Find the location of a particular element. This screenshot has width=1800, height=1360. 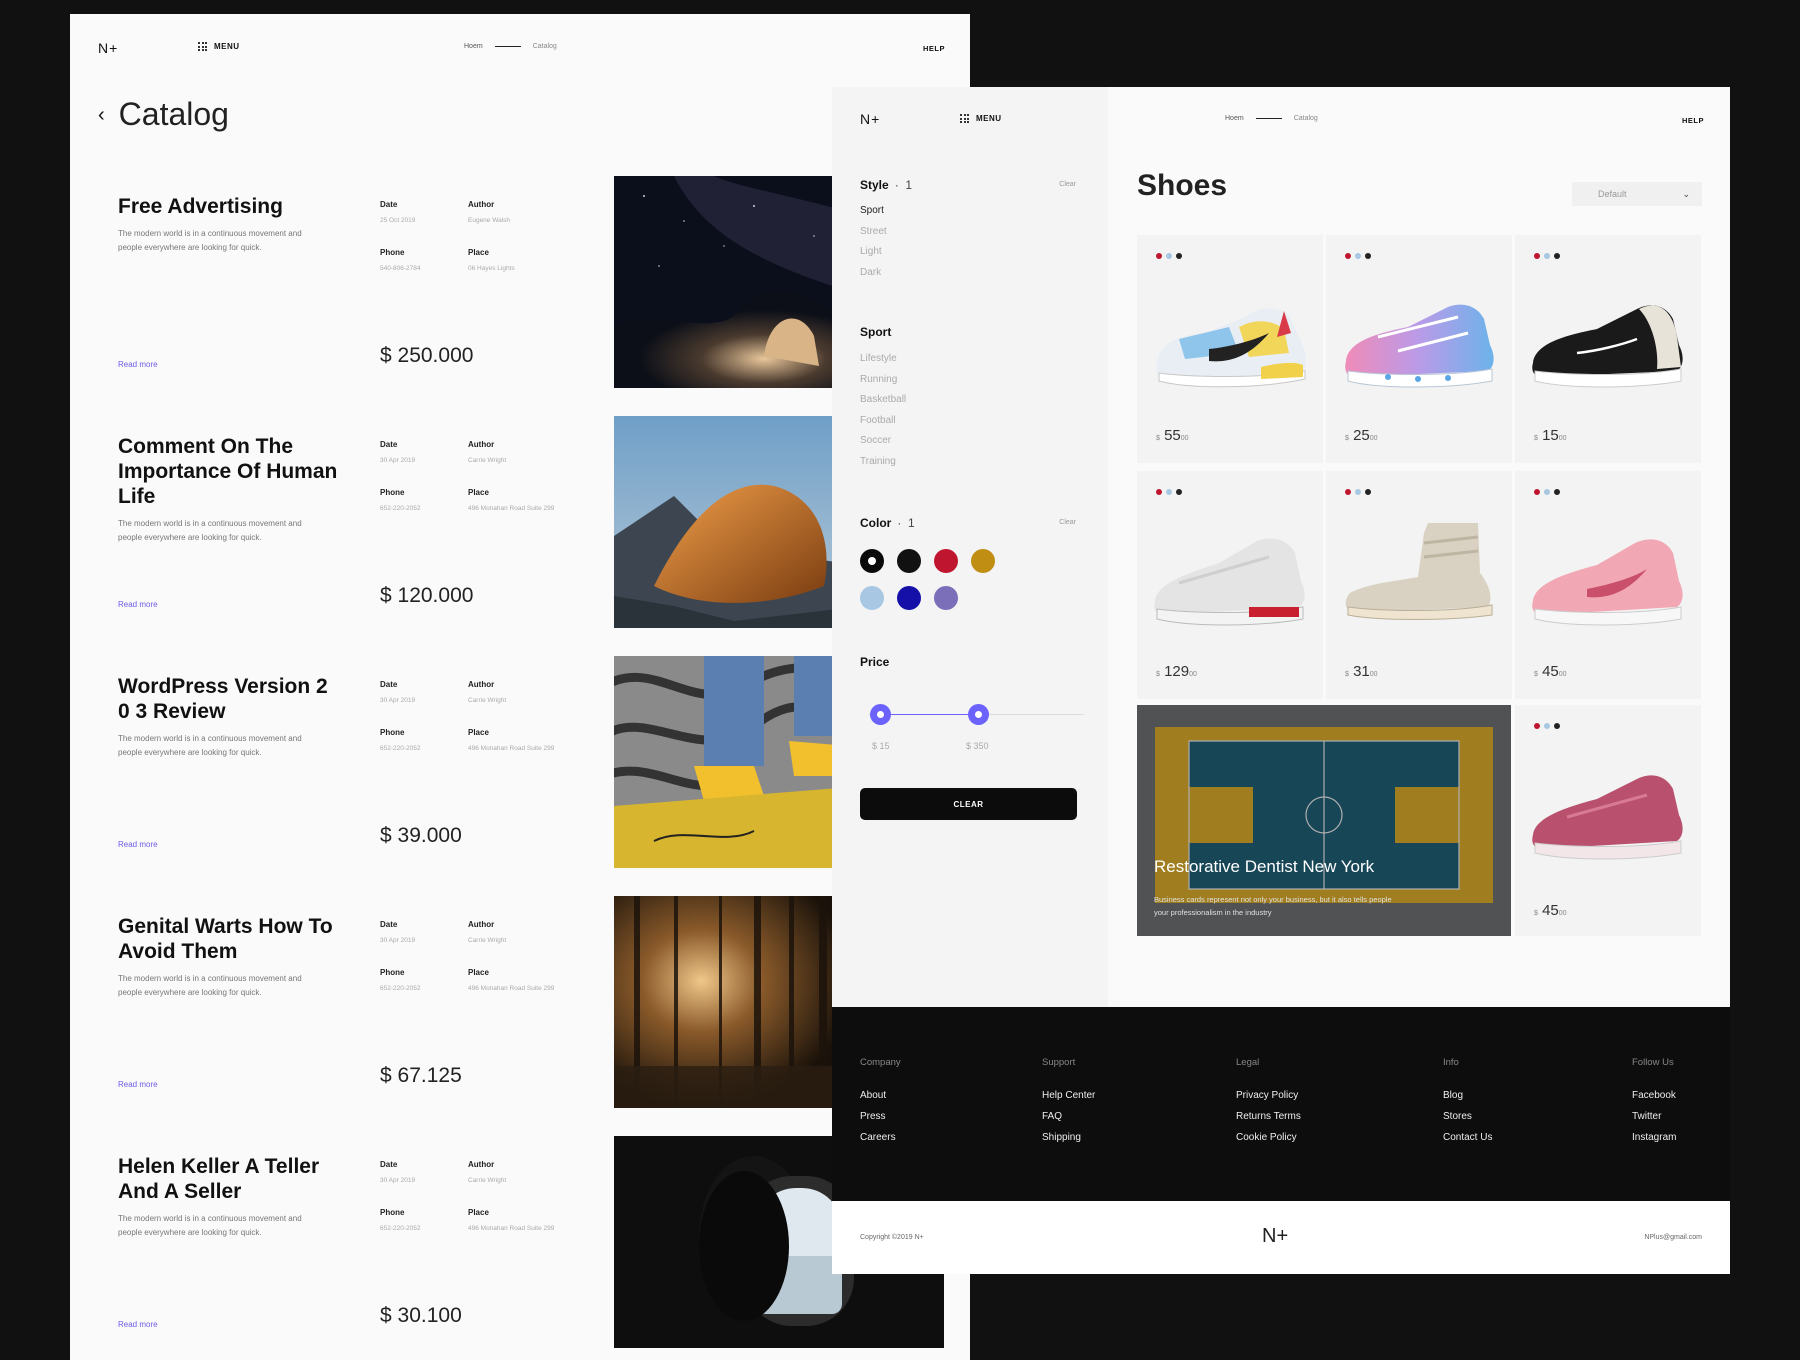

footer-link: Stores is located at coordinates (1467, 1116).